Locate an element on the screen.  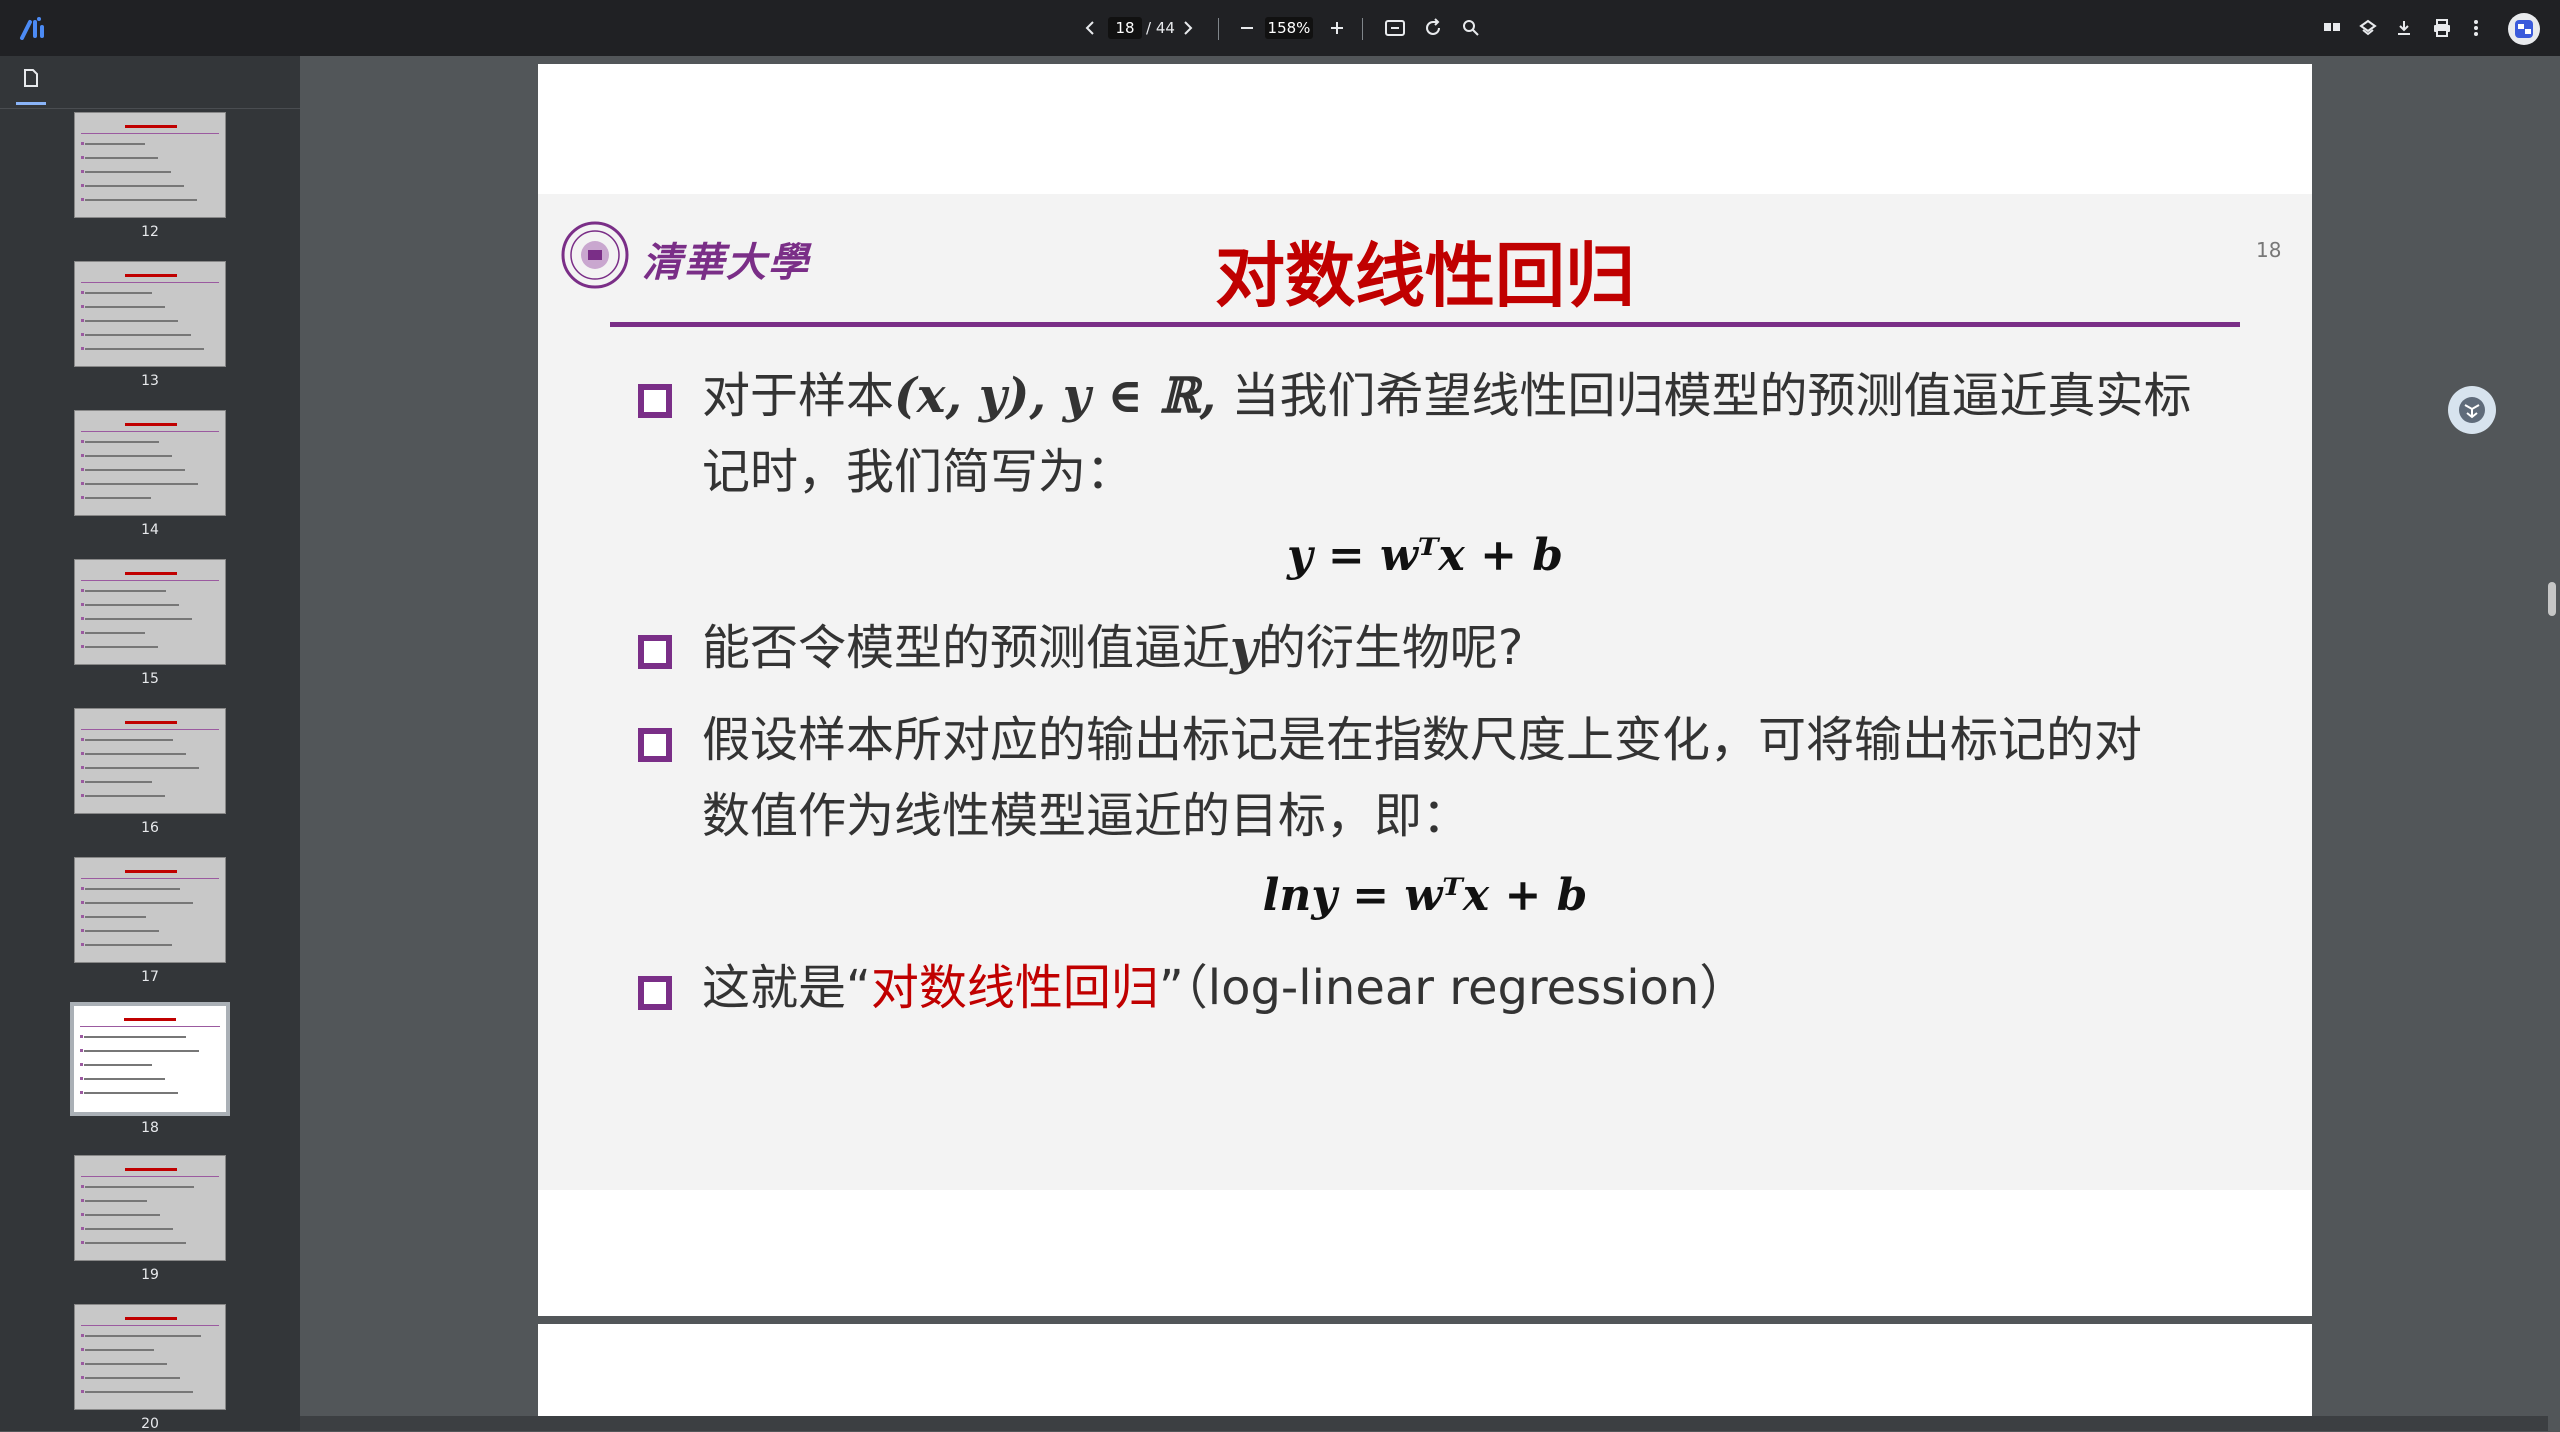
pdf-toolbar: 18 / 44 158% is located at coordinates (1280, 28).